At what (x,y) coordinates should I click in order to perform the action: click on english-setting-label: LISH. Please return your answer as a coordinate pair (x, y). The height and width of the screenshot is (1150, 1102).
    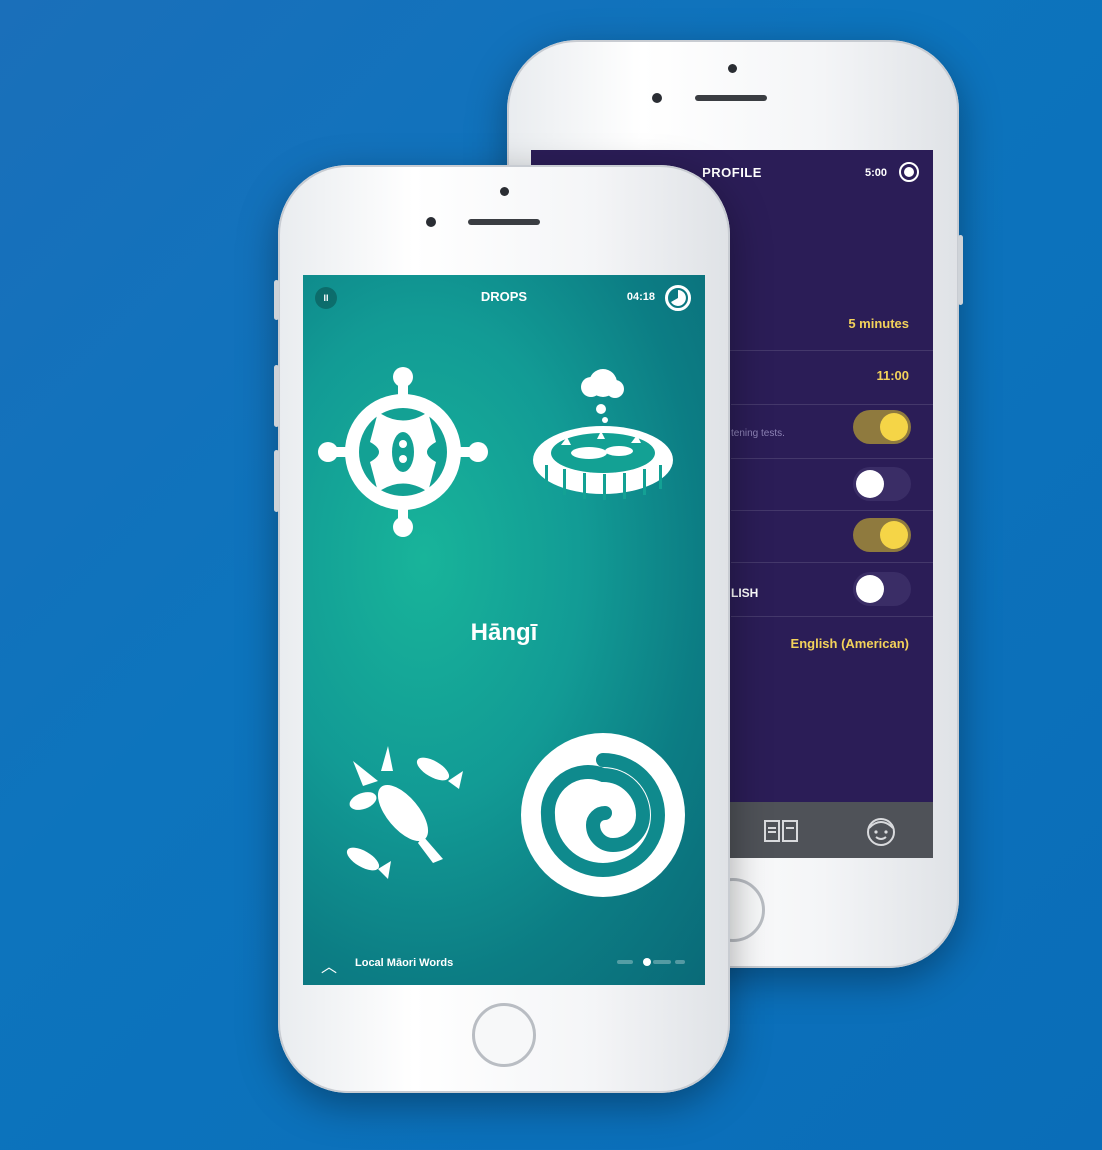
    Looking at the image, I should click on (745, 593).